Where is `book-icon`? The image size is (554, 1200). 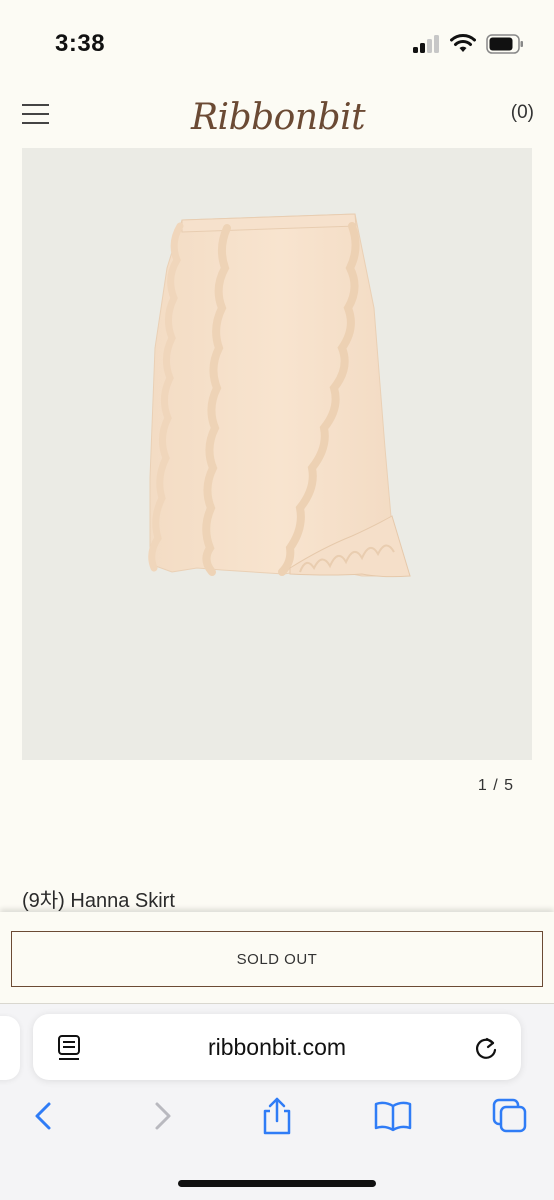
book-icon is located at coordinates (393, 1116).